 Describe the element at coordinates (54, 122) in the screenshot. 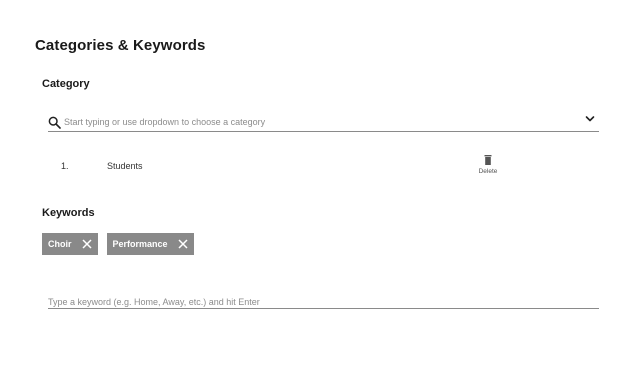

I see `search-icon` at that location.